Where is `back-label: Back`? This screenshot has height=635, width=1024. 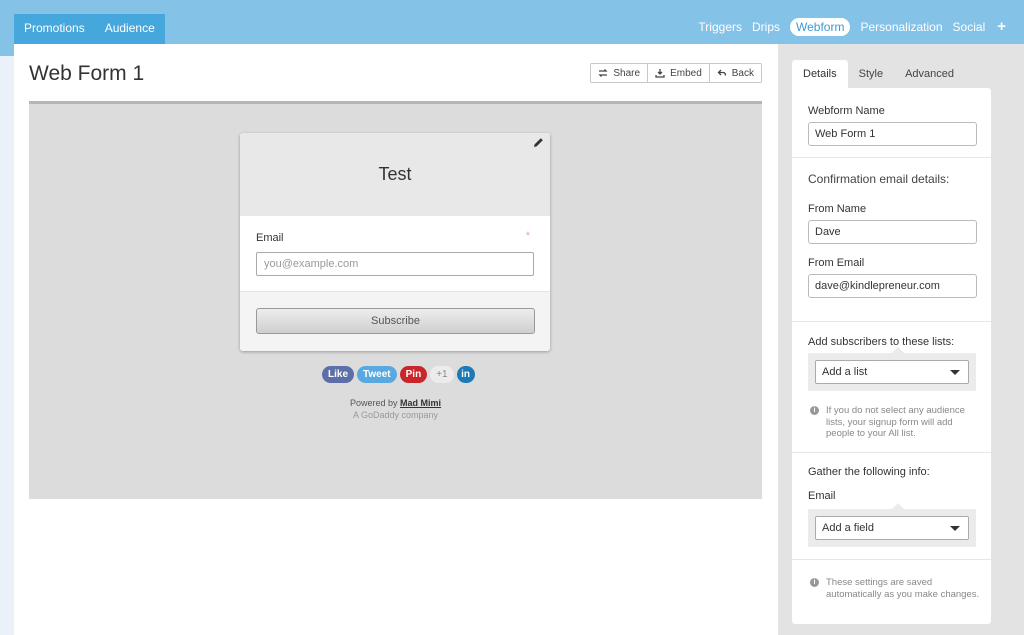 back-label: Back is located at coordinates (742, 73).